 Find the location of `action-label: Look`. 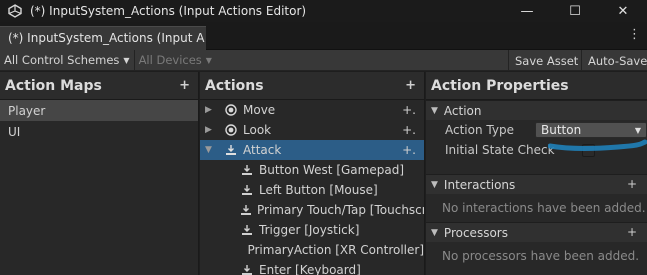

action-label: Look is located at coordinates (257, 130).